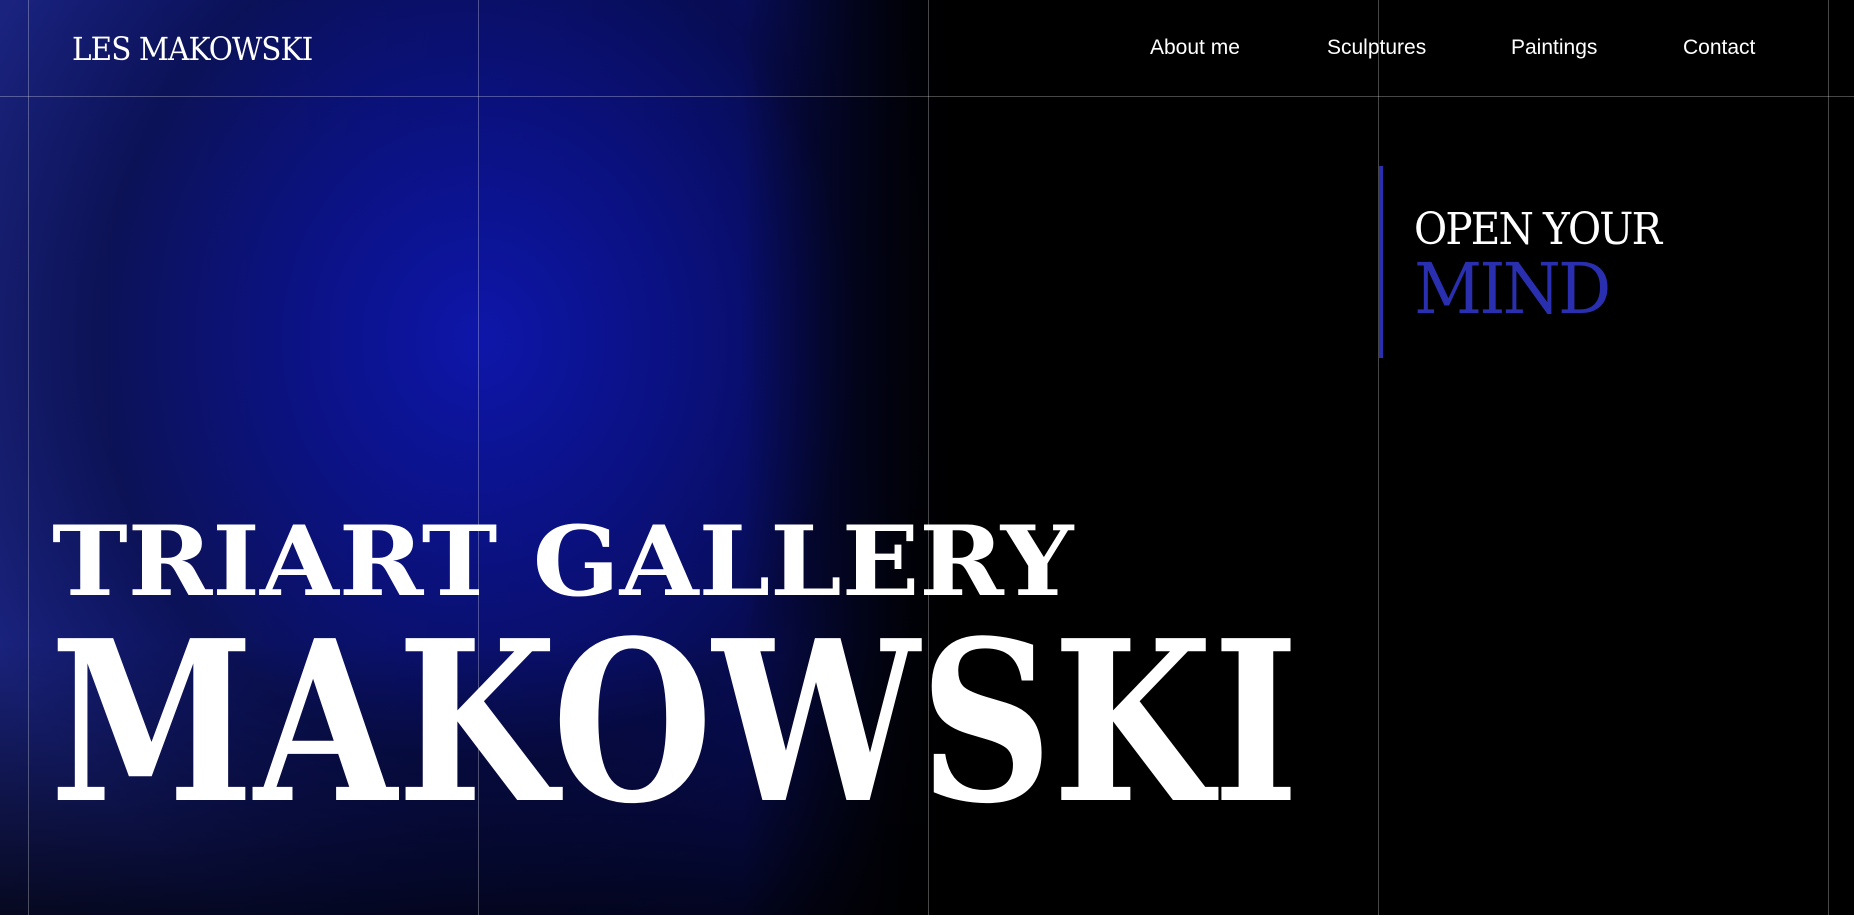 Image resolution: width=1854 pixels, height=915 pixels. Describe the element at coordinates (927, 96) in the screenshot. I see `header-divider` at that location.